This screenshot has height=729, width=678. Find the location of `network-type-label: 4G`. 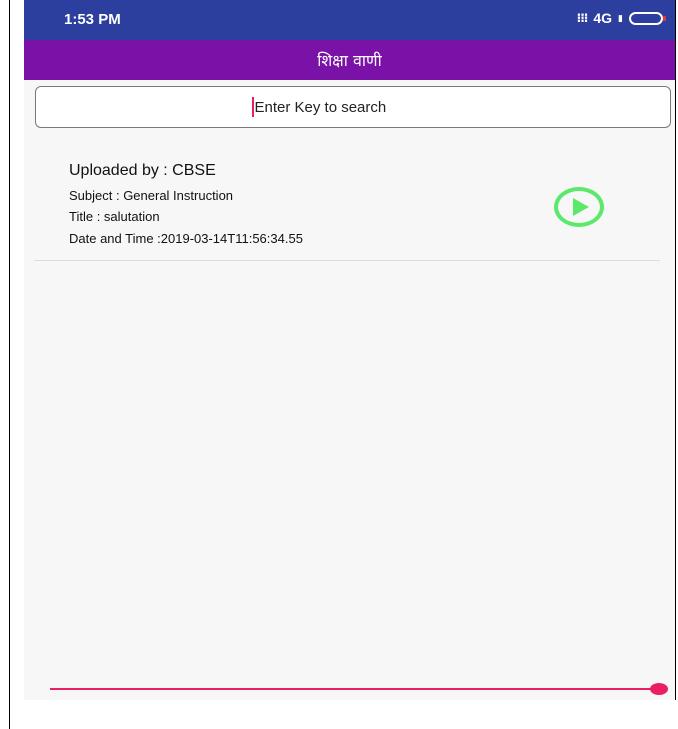

network-type-label: 4G is located at coordinates (603, 18).